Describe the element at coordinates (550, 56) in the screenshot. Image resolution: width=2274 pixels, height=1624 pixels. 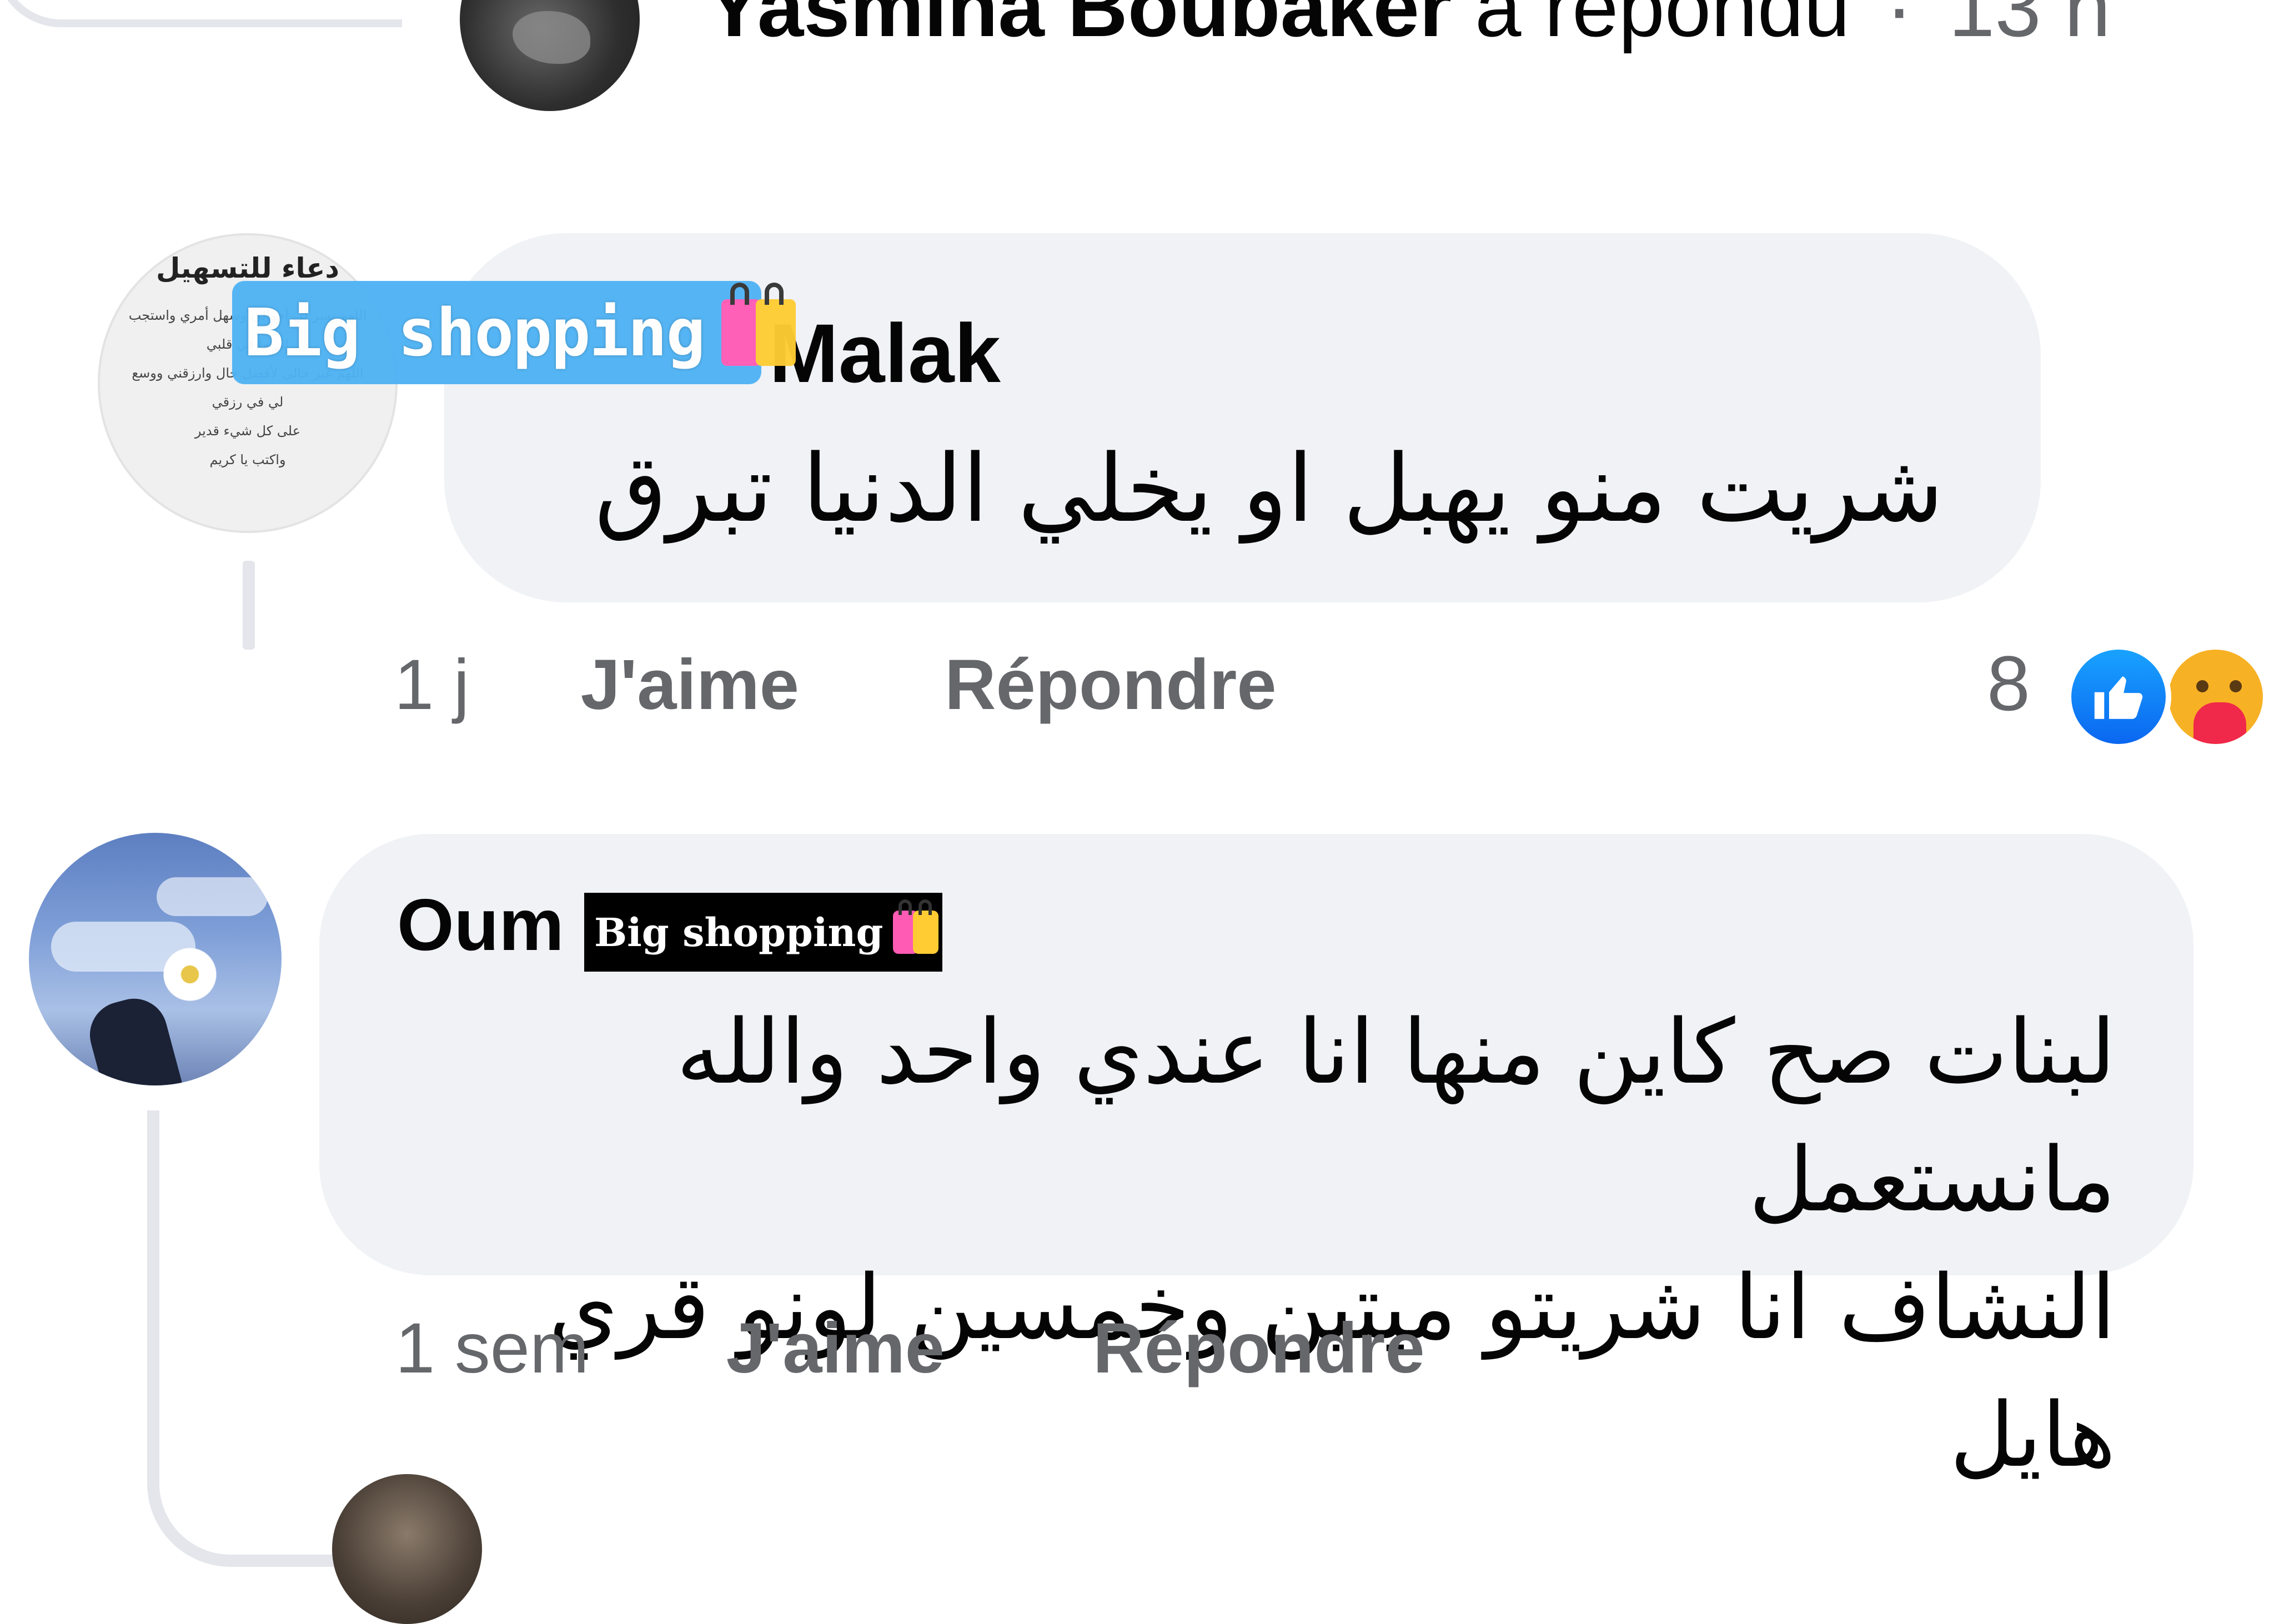
I see `avatar-yasmina` at that location.